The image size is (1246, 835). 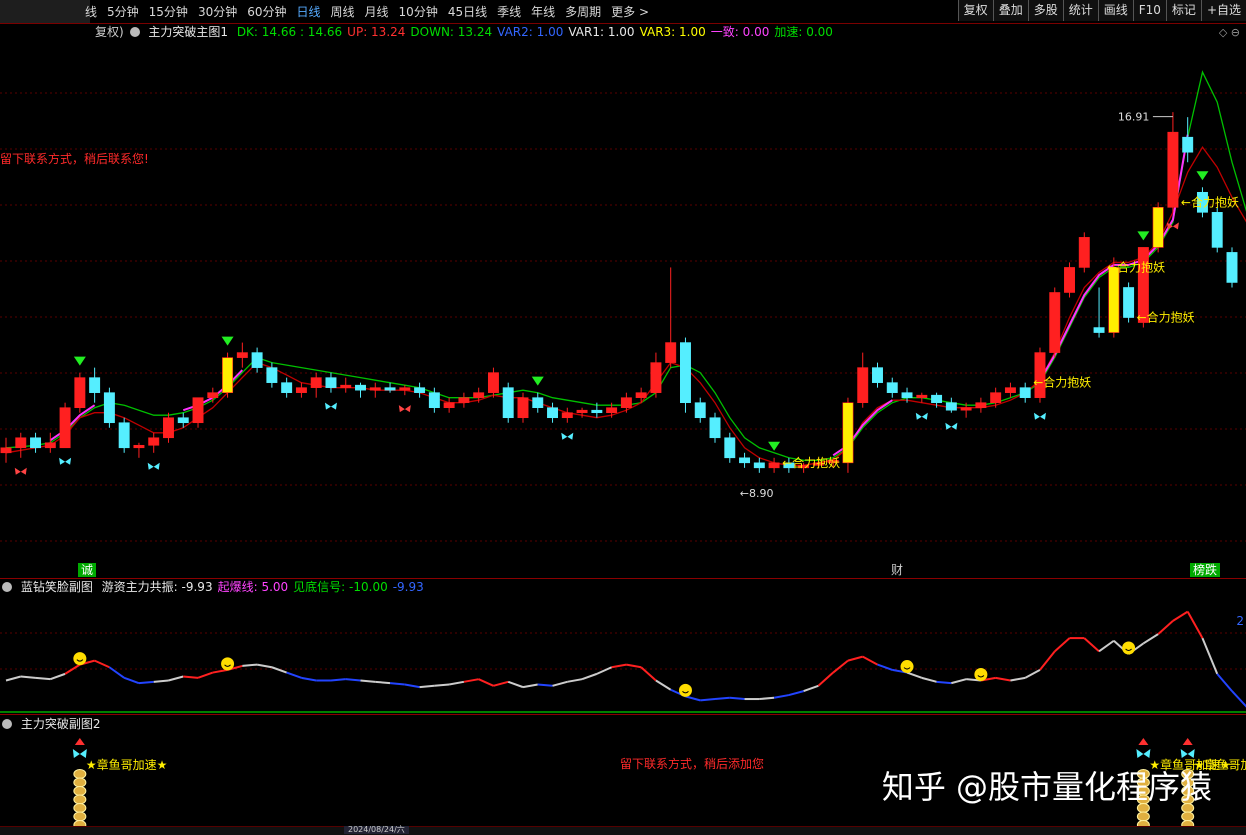 What do you see at coordinates (1143, 816) in the screenshot?
I see `coin-icon` at bounding box center [1143, 816].